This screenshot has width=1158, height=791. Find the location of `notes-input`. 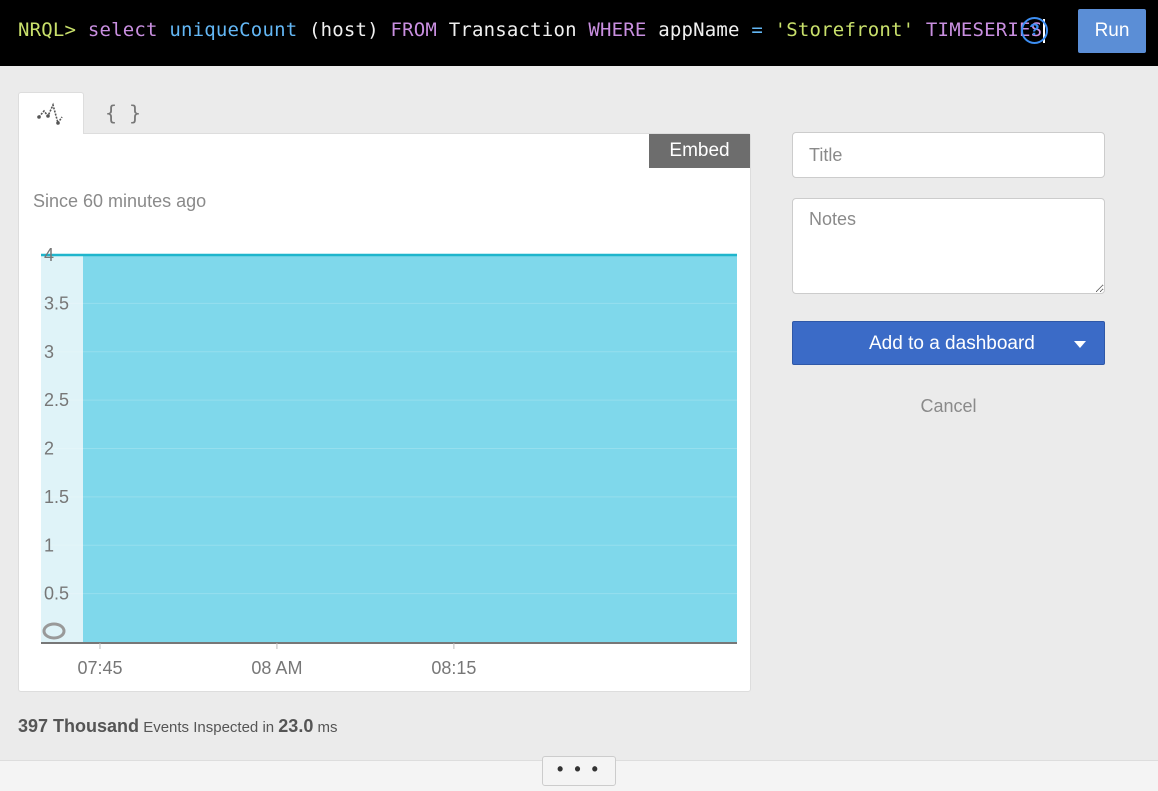

notes-input is located at coordinates (948, 246).